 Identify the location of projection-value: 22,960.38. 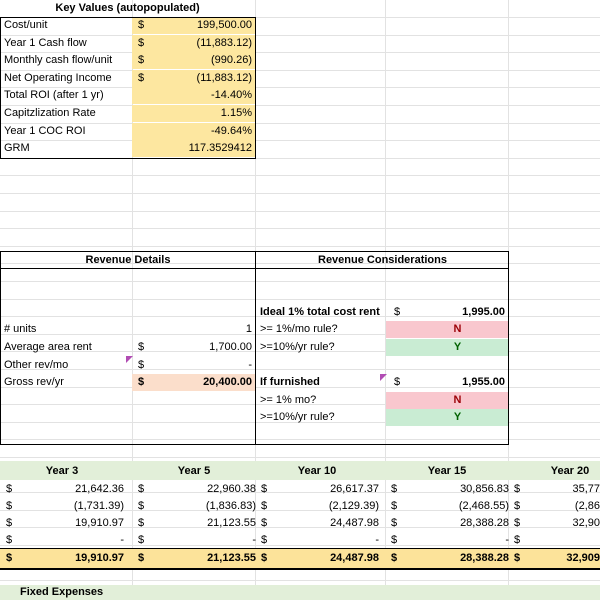
(198, 489).